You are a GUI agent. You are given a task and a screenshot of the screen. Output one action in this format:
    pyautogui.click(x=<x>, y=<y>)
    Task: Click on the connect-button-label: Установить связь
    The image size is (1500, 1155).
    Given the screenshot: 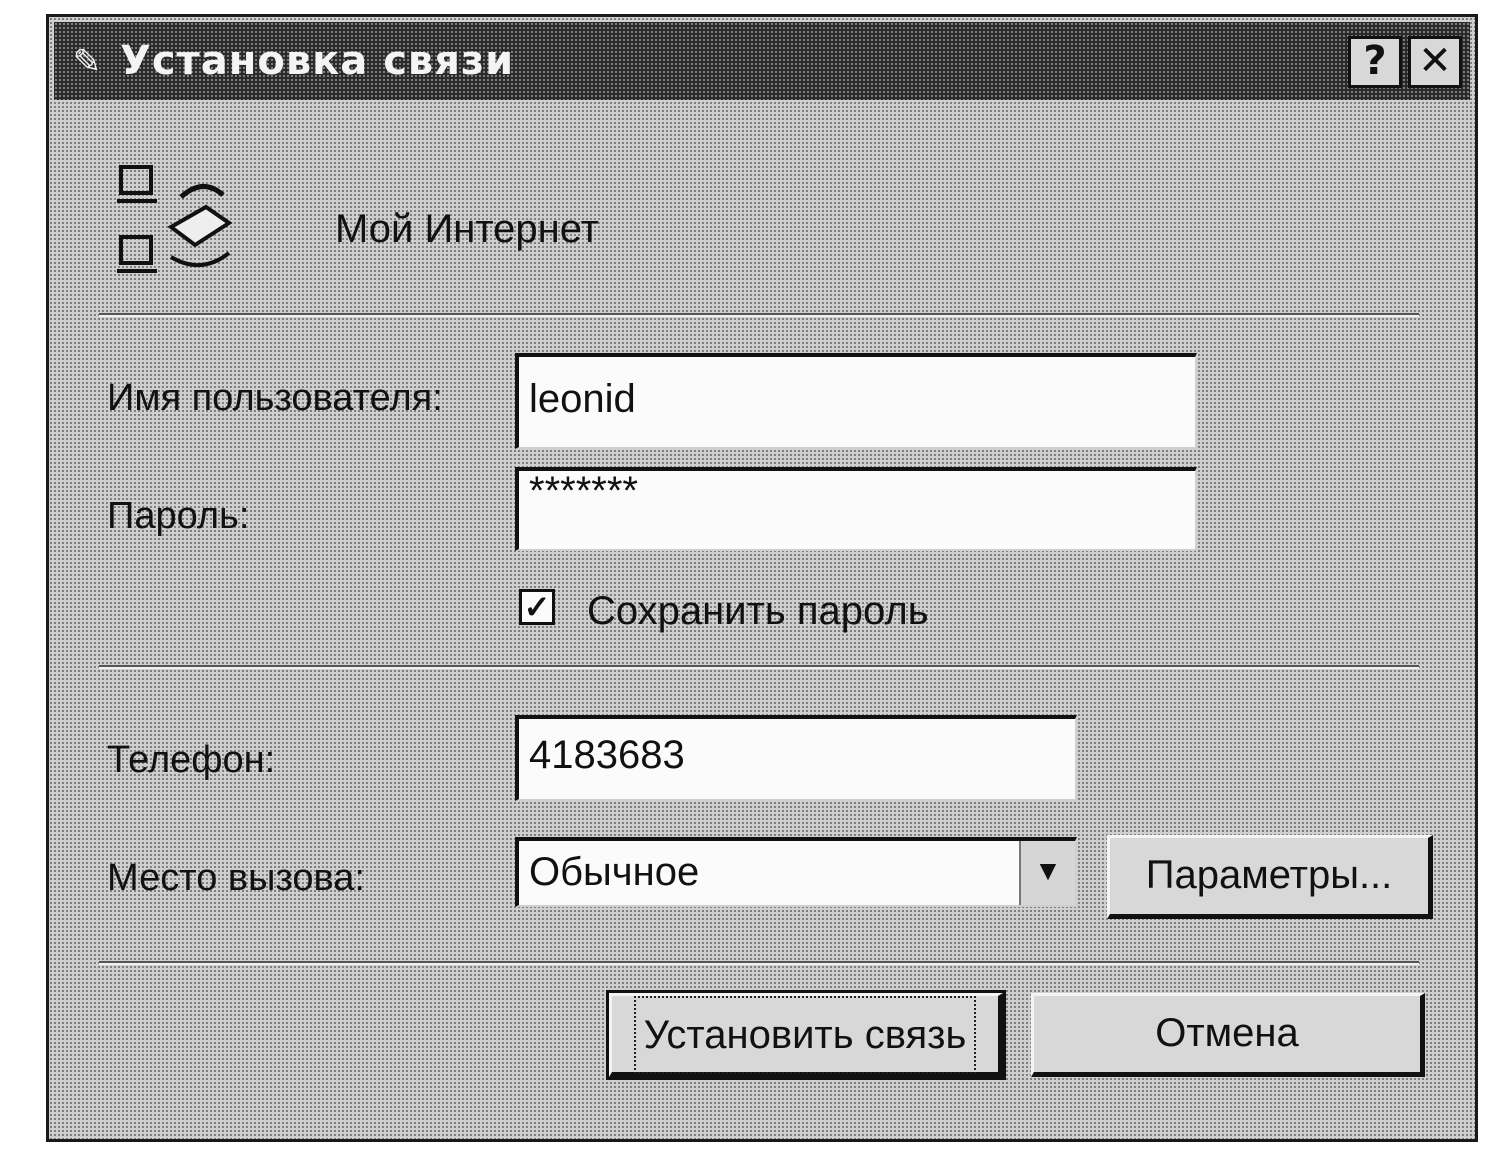 What is the action you would take?
    pyautogui.click(x=805, y=1035)
    